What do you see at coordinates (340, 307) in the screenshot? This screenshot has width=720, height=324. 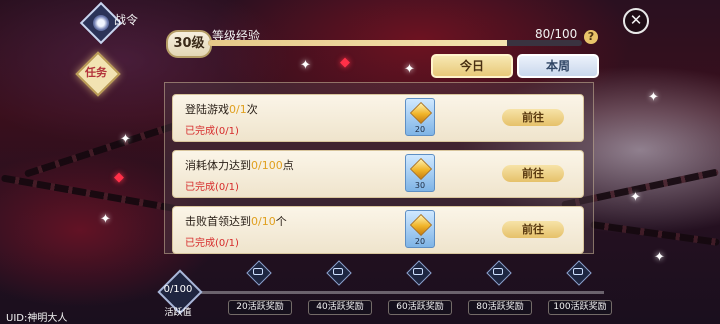 I see `milestone-label: 40活跃奖励` at bounding box center [340, 307].